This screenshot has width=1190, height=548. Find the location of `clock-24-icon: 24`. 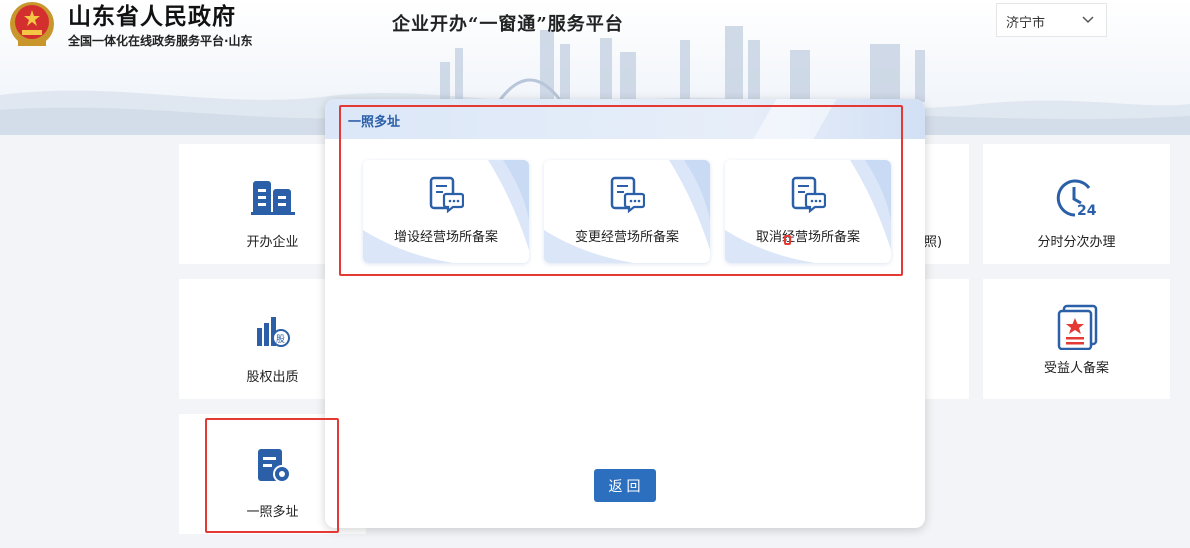

clock-24-icon: 24 is located at coordinates (1076, 198).